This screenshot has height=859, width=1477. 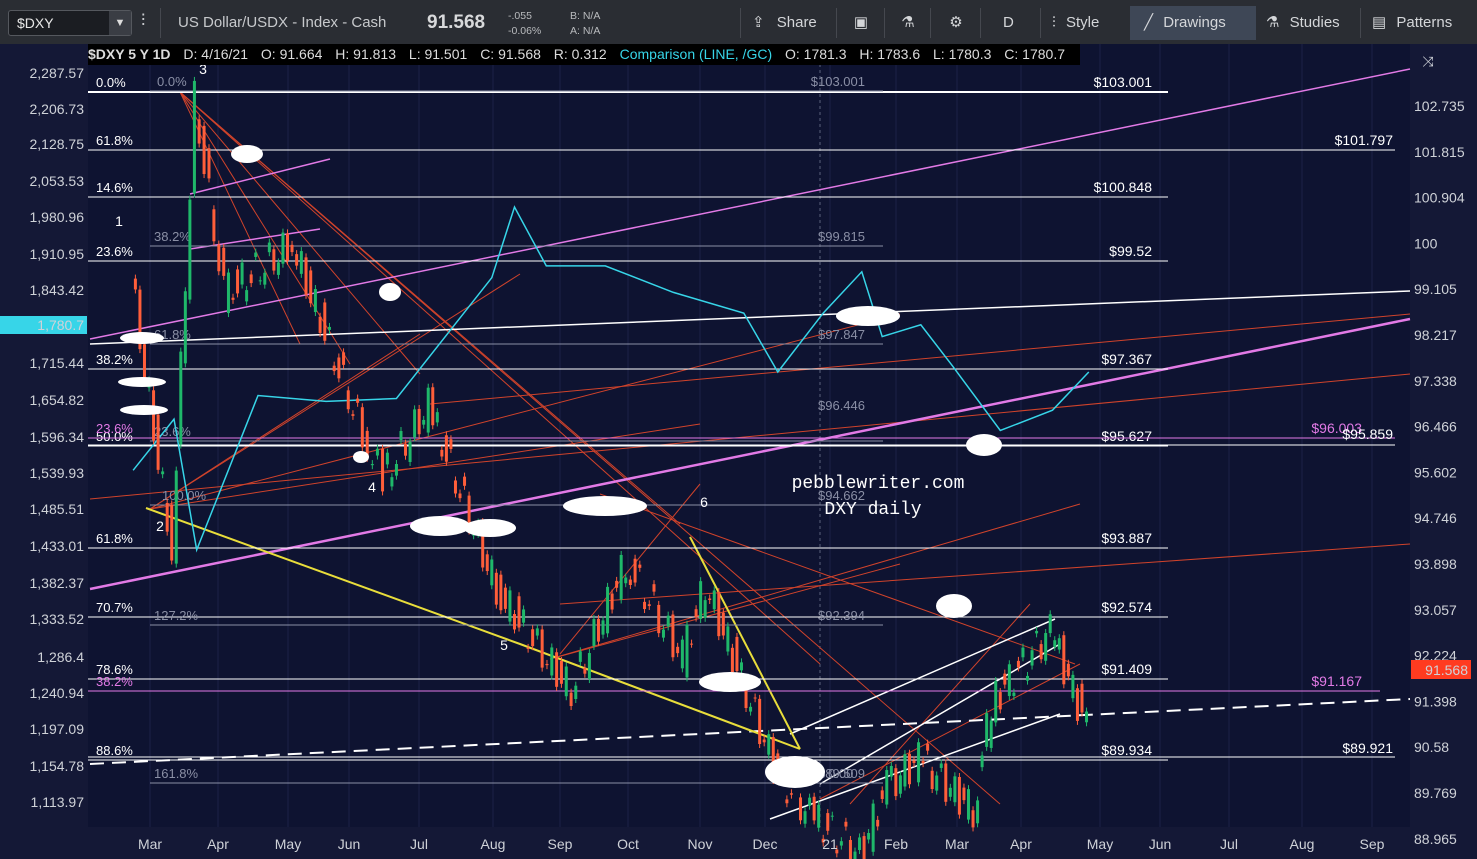 I want to click on left-axis-tick: 1,980.96, so click(x=57, y=217).